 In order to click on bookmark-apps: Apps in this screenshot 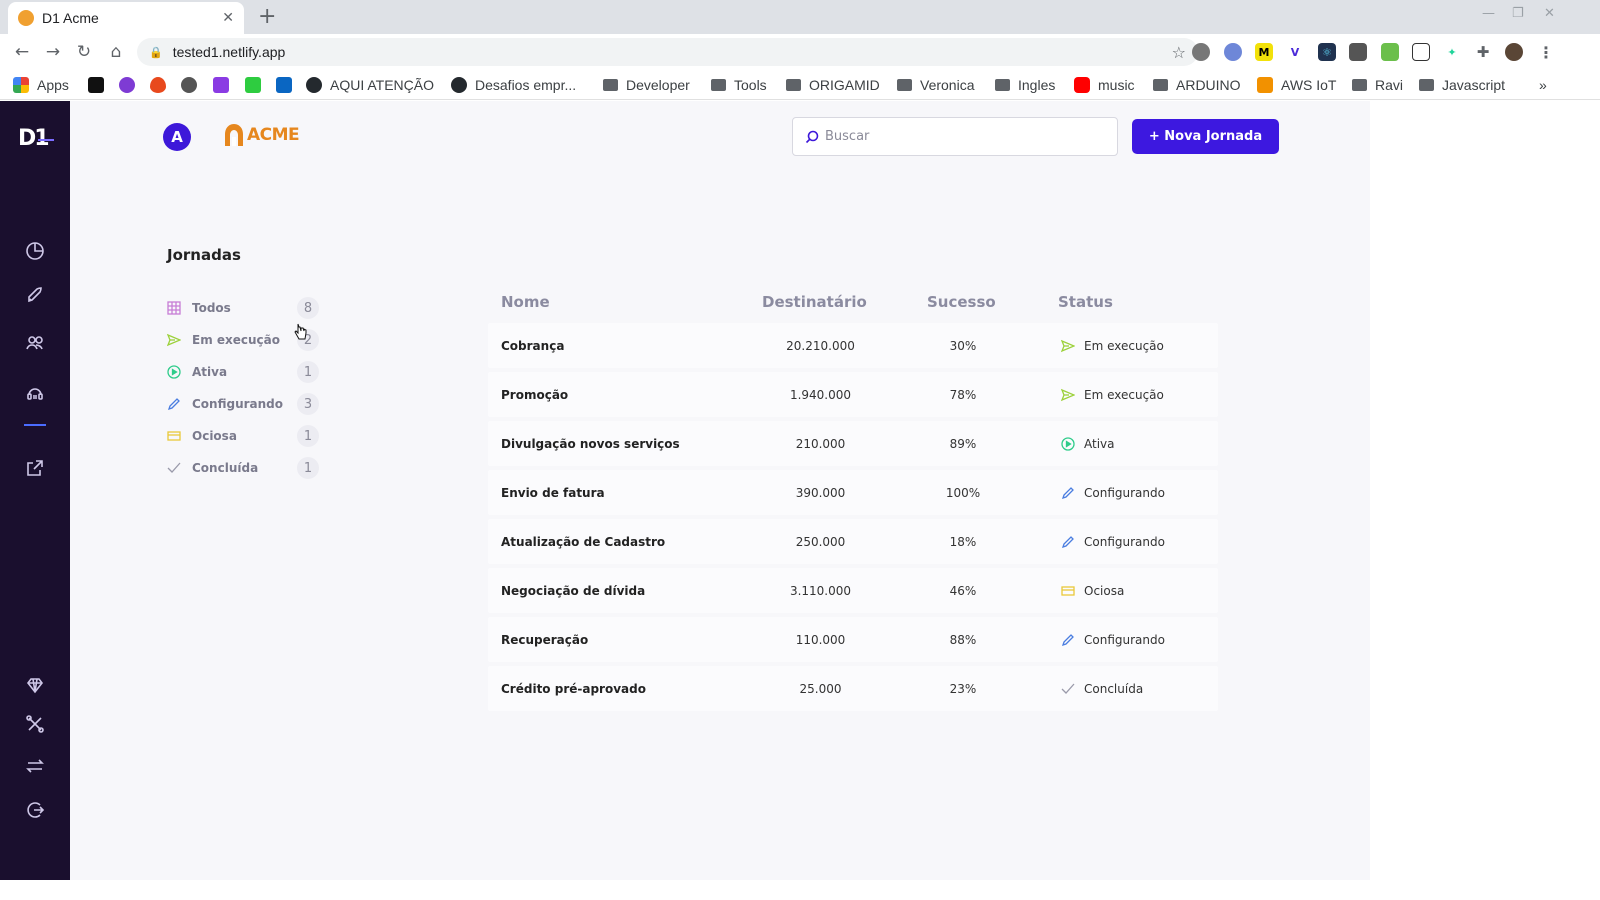, I will do `click(41, 85)`.